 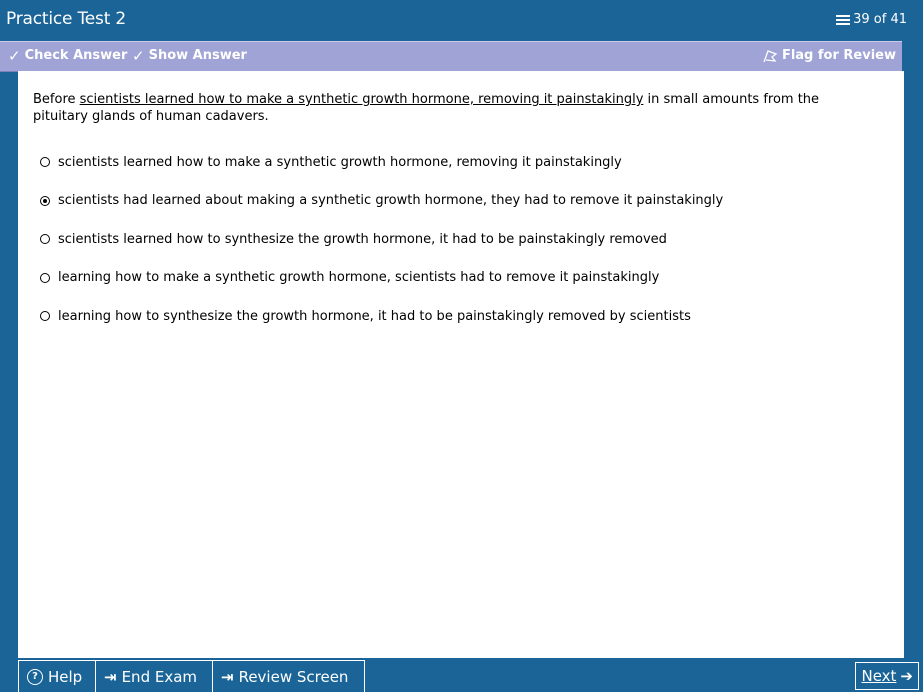 What do you see at coordinates (45, 239) in the screenshot?
I see `radio-button-c` at bounding box center [45, 239].